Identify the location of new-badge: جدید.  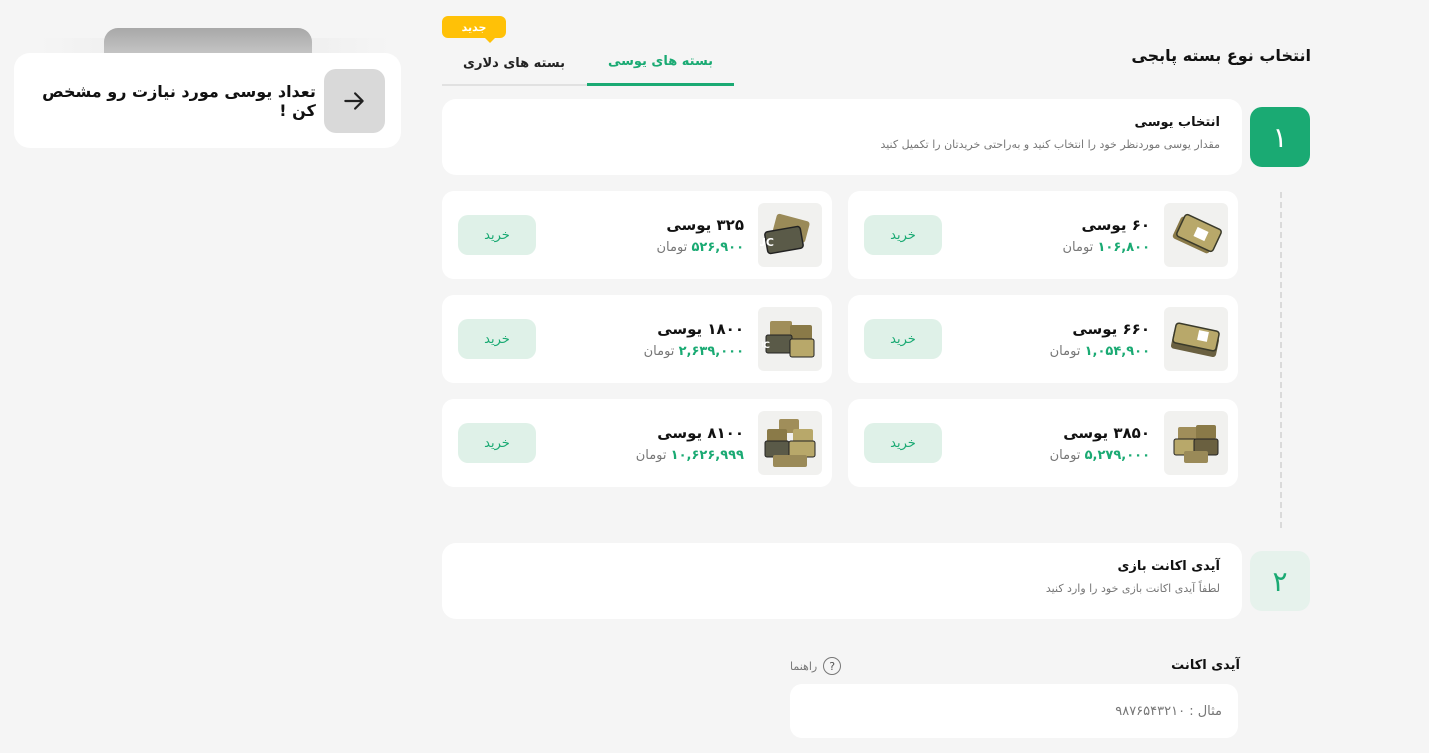
(474, 27).